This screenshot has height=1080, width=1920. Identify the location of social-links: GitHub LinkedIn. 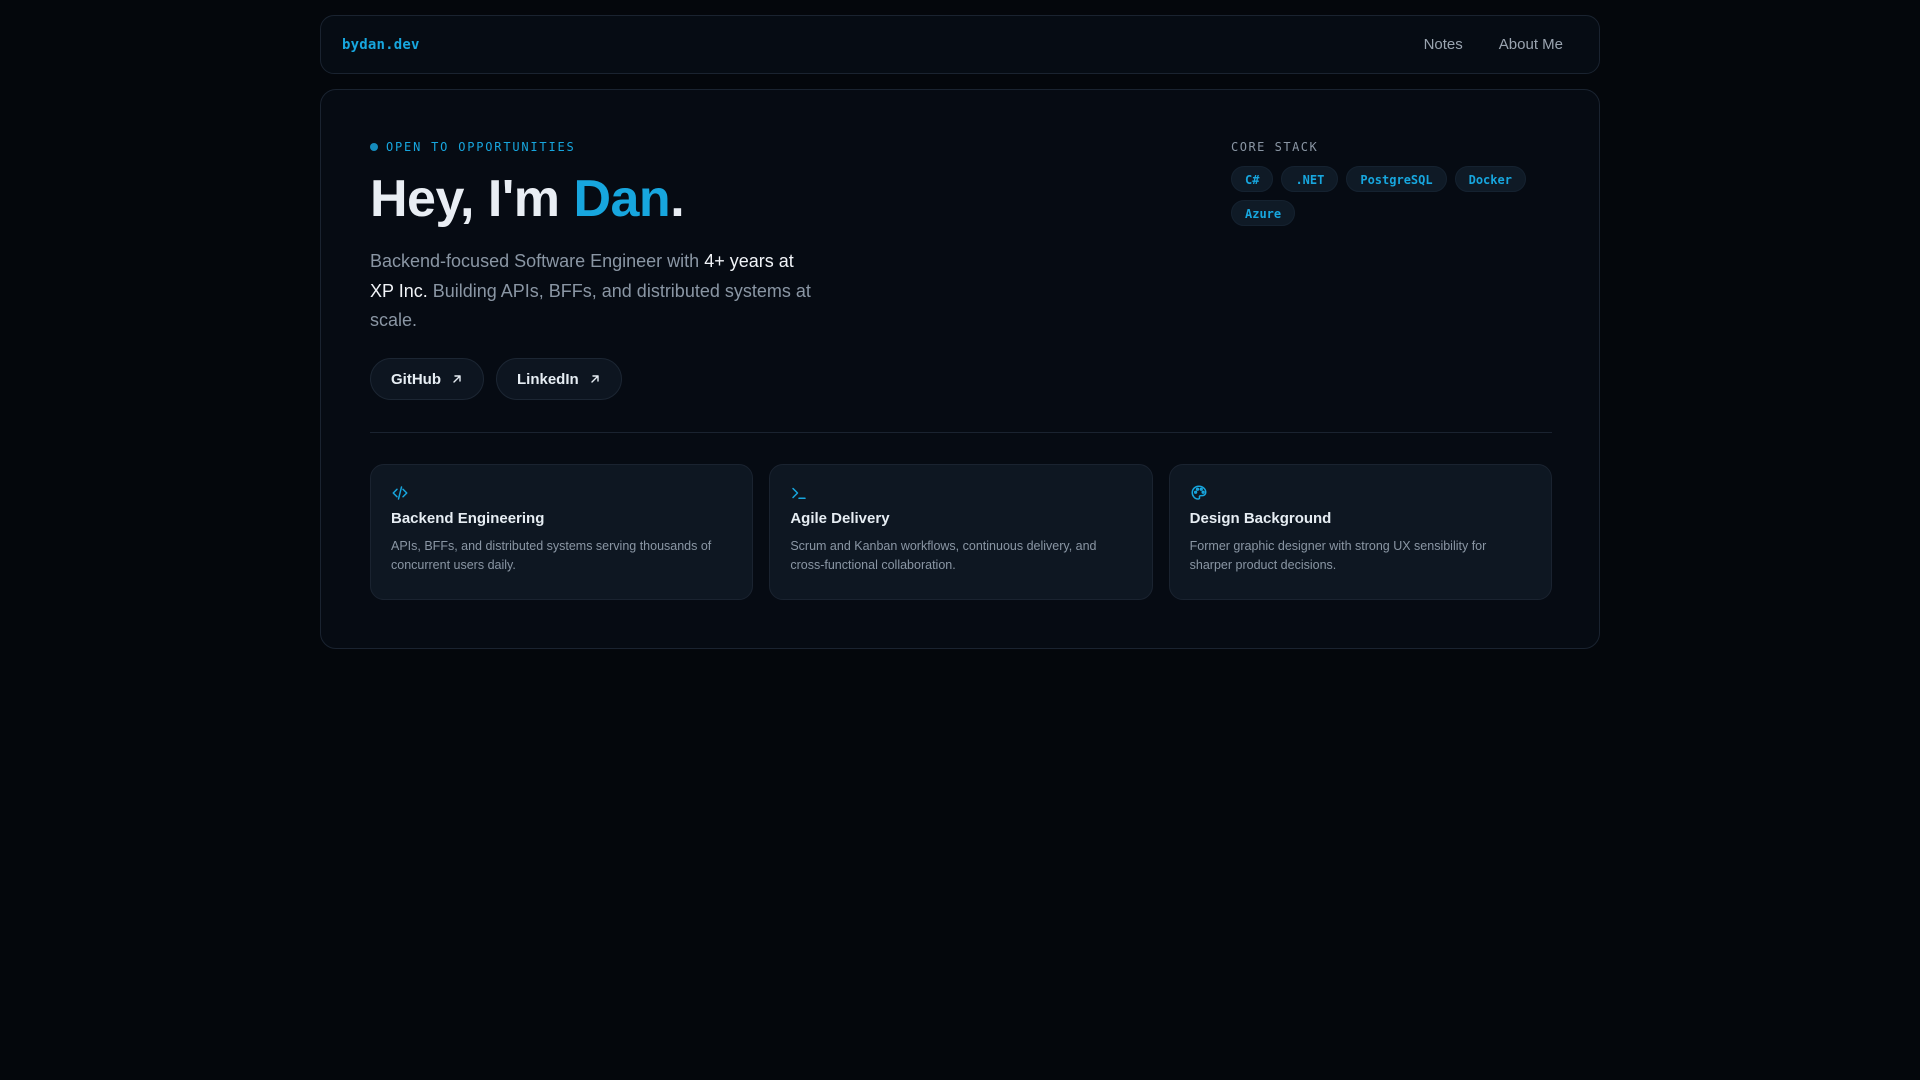
(496, 379).